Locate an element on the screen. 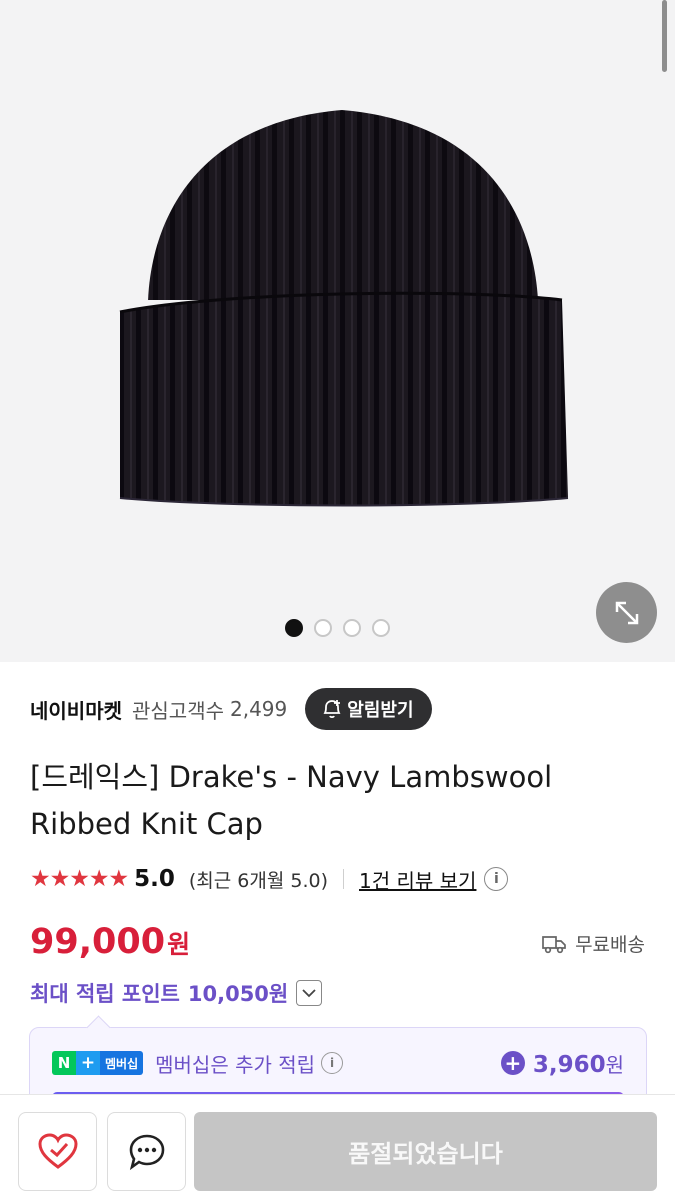 Image resolution: width=675 pixels, height=1200 pixels. notify-button: 알림받기 is located at coordinates (368, 709).